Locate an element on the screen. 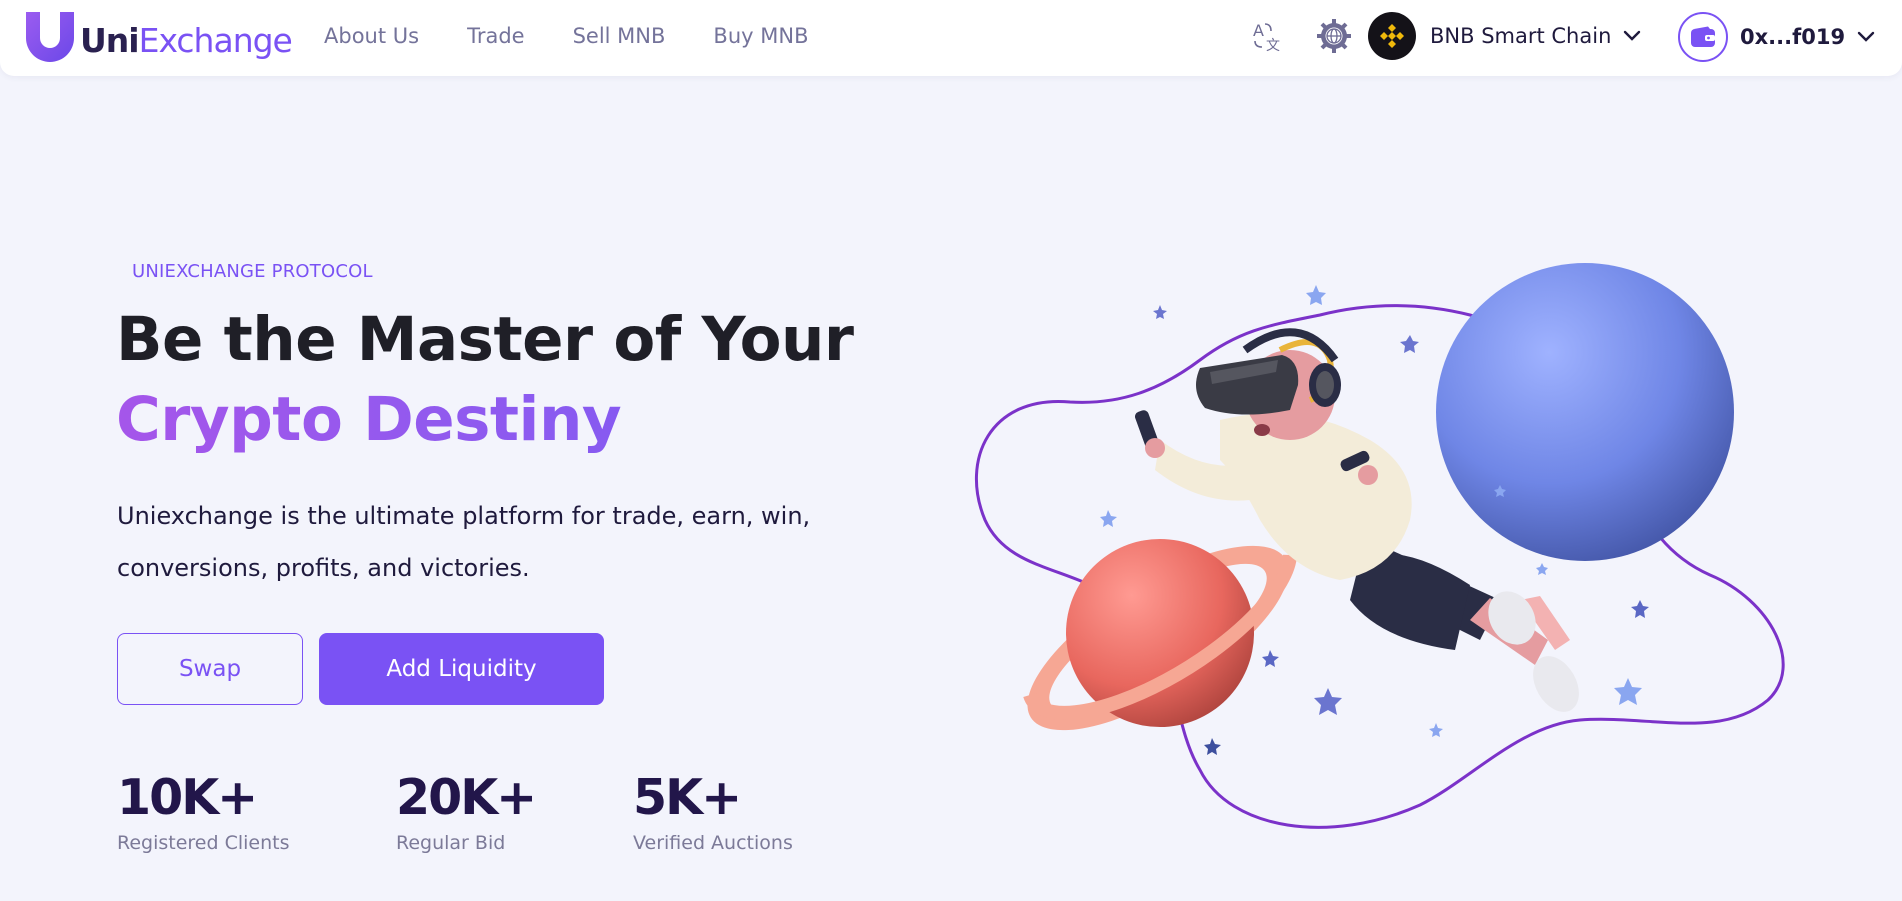 This screenshot has height=901, width=1902. hero-title-line1: Be the Master of Your is located at coordinates (485, 339).